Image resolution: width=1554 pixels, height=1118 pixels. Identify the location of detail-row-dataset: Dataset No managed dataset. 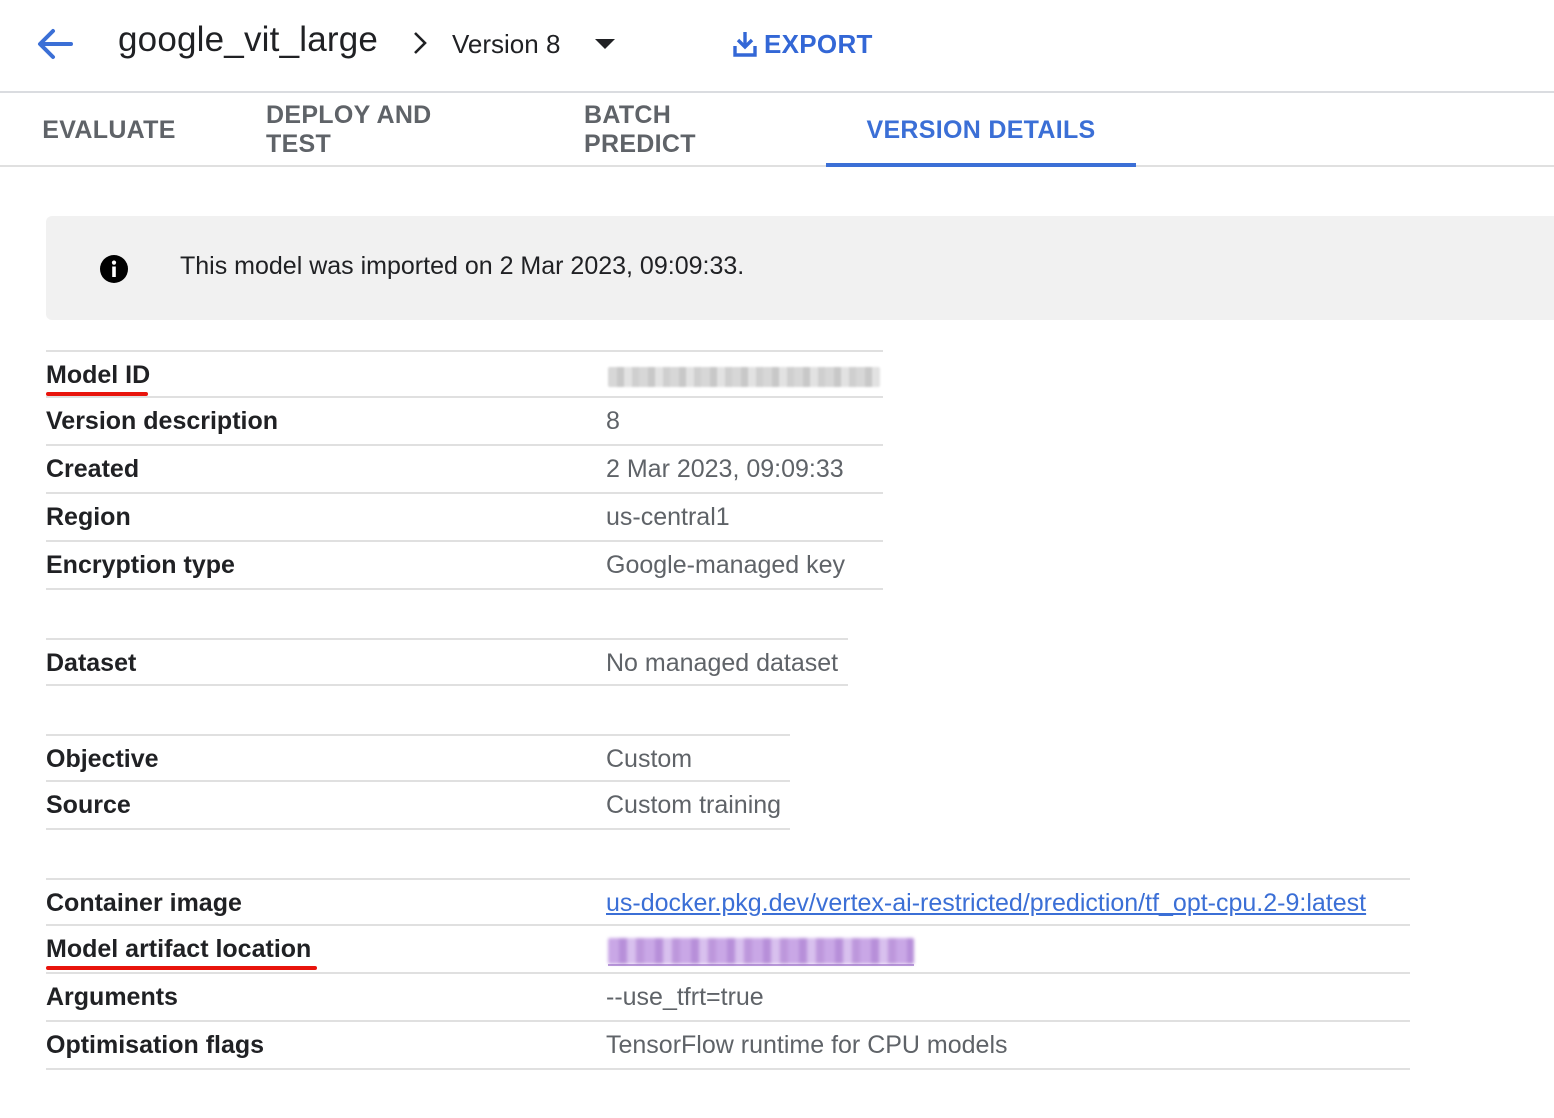
(447, 662).